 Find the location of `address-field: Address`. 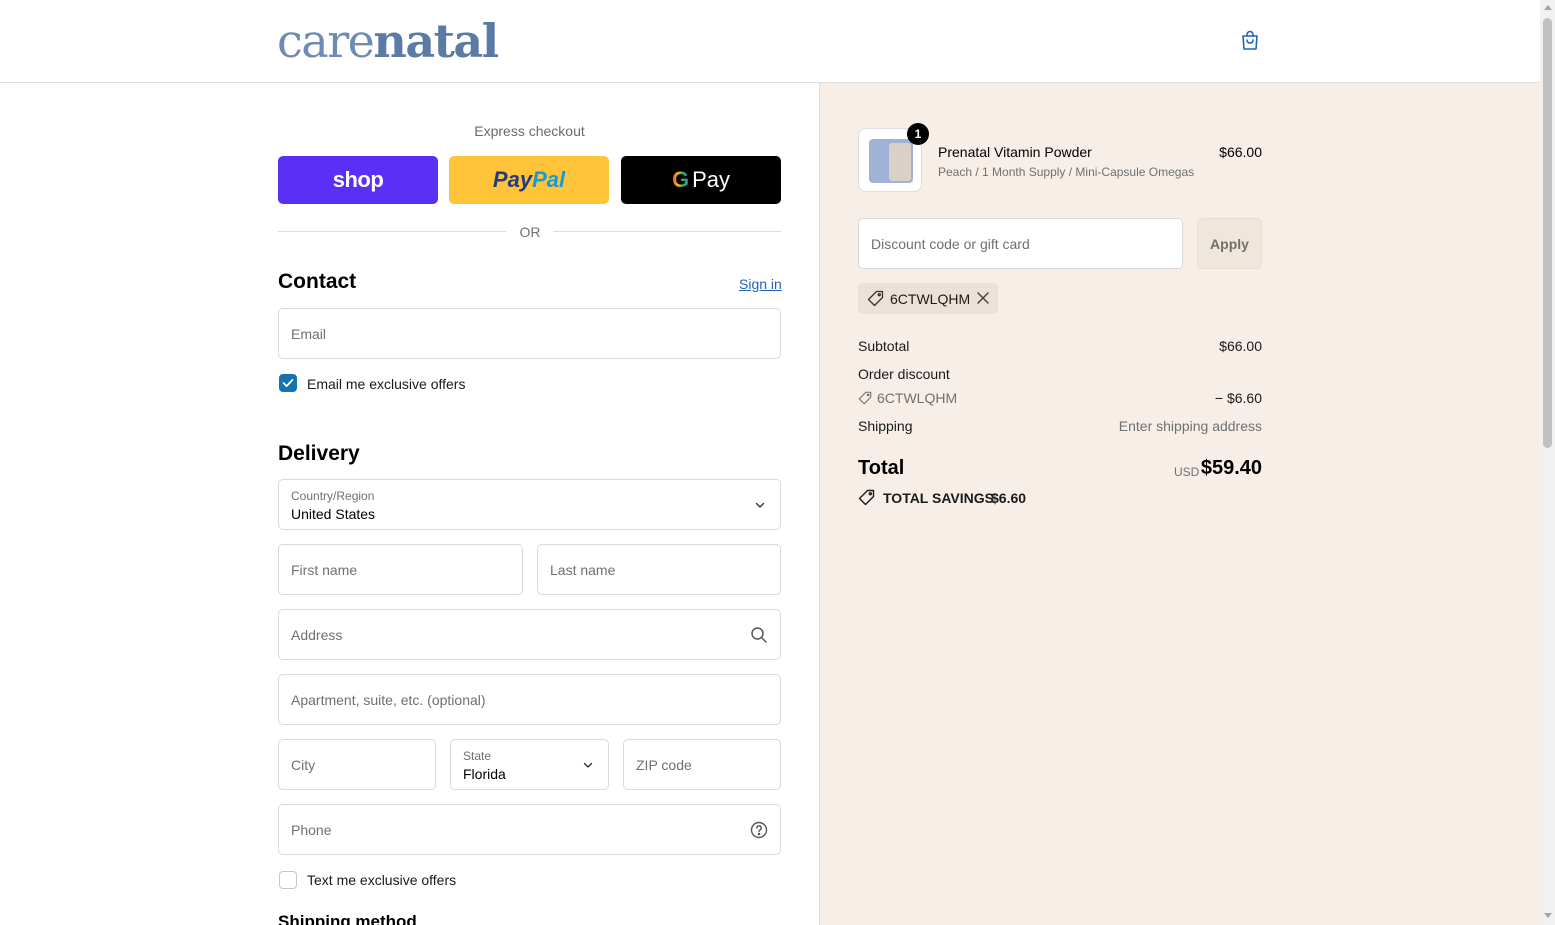

address-field: Address is located at coordinates (529, 634).